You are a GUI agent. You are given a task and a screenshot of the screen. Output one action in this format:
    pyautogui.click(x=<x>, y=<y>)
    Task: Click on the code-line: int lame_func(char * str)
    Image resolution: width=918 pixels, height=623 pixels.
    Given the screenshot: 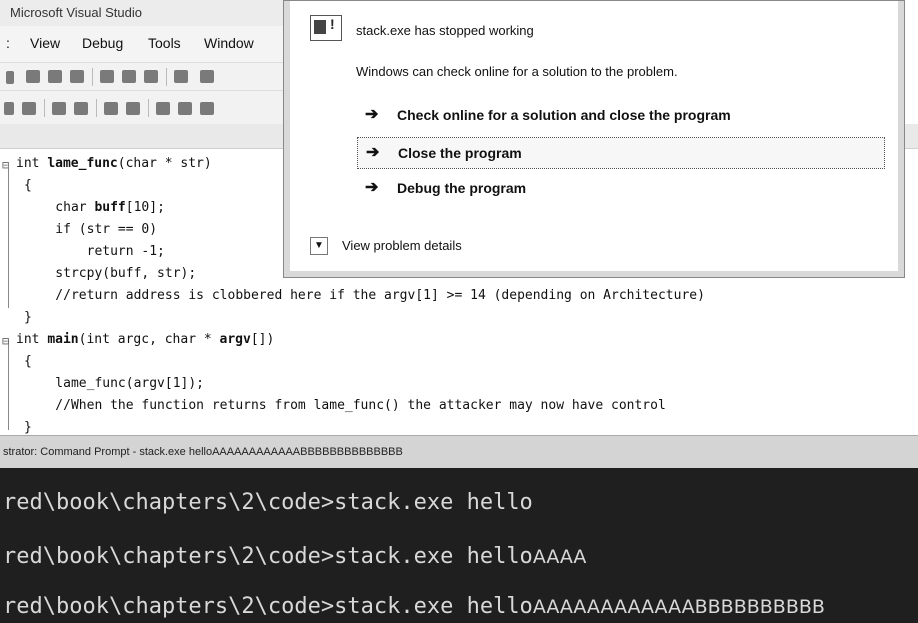 What is the action you would take?
    pyautogui.click(x=114, y=163)
    